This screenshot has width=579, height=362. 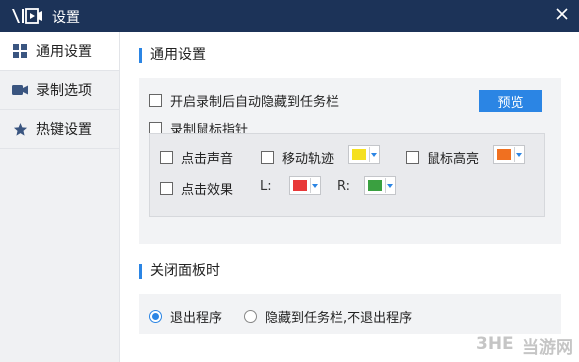 What do you see at coordinates (207, 190) in the screenshot?
I see `click-effect-label: 点击效果` at bounding box center [207, 190].